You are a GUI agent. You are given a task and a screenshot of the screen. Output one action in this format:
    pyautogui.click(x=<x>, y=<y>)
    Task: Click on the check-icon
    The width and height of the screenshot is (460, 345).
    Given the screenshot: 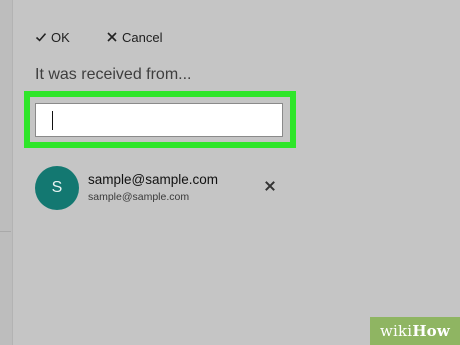 What is the action you would take?
    pyautogui.click(x=41, y=37)
    